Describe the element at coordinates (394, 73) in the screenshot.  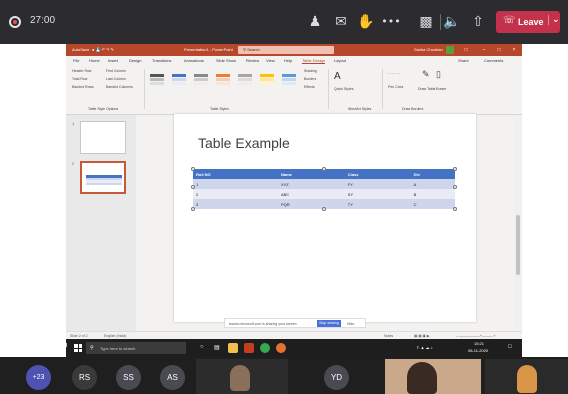
I see `pen-style-dropdown: - - - - - -` at that location.